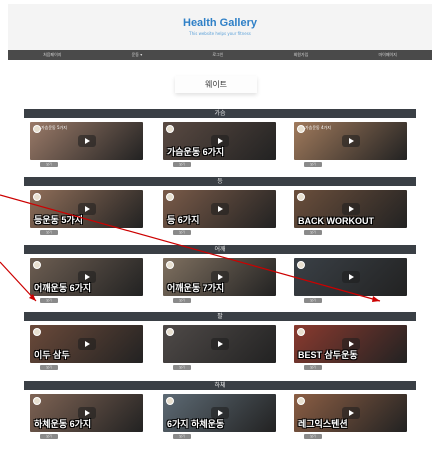  Describe the element at coordinates (219, 413) in the screenshot. I see `video-thumbnail: 6가지 하체운동` at that location.